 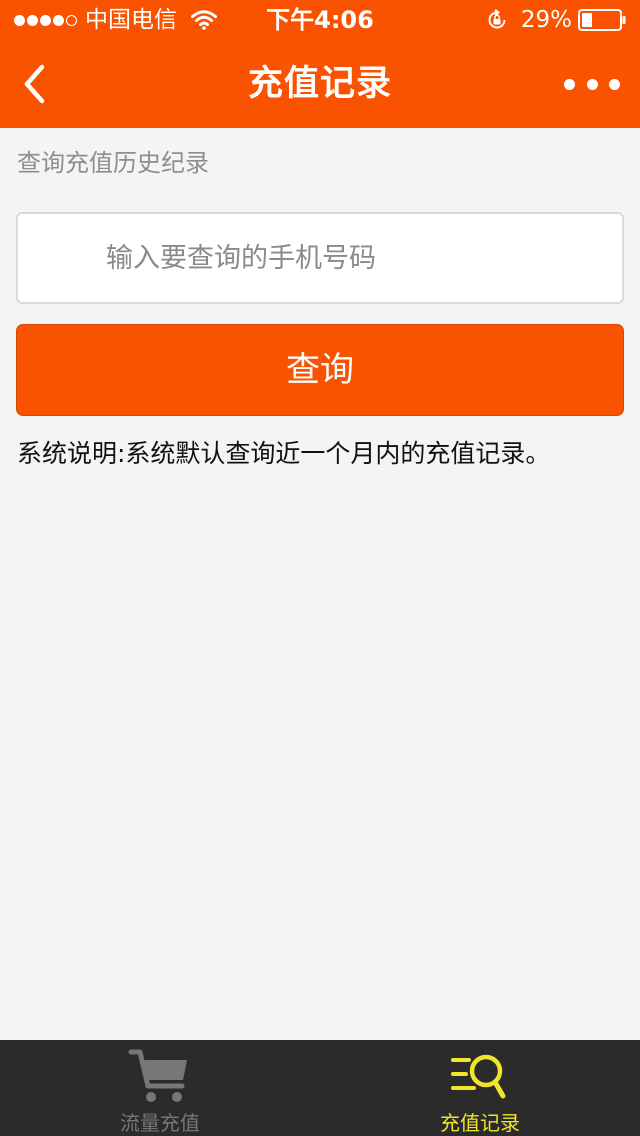 What do you see at coordinates (320, 370) in the screenshot?
I see `query-button: 查询` at bounding box center [320, 370].